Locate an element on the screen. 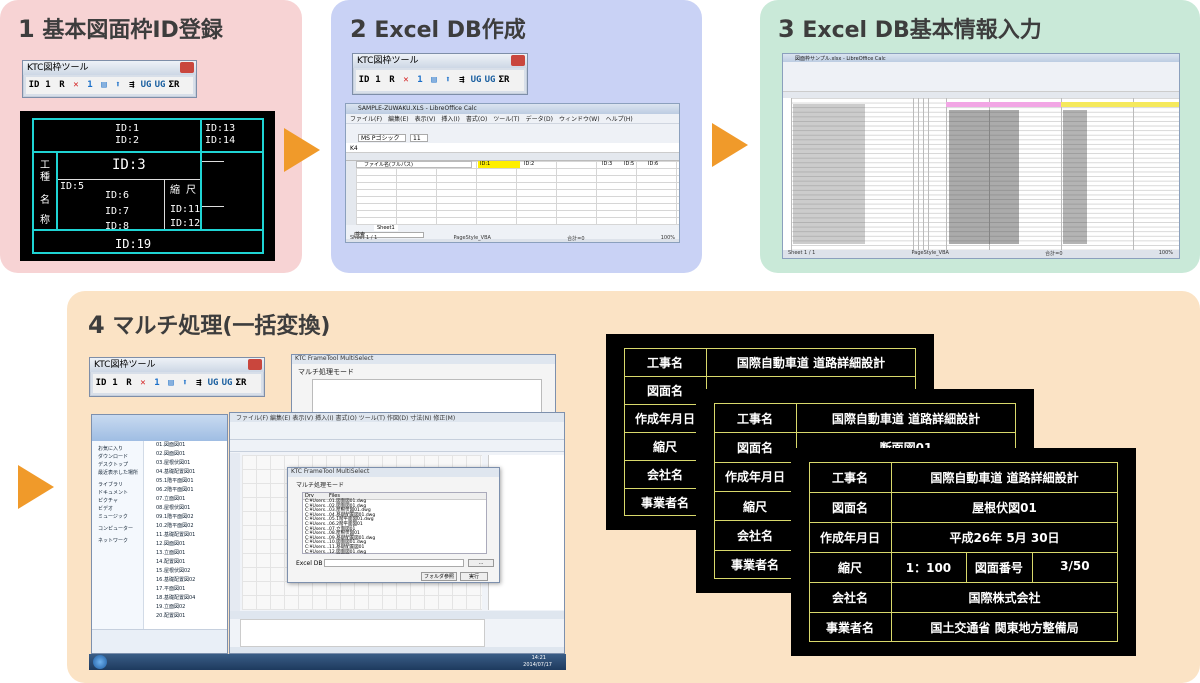  file-list-item: 12.図面図01 is located at coordinates (186, 544).